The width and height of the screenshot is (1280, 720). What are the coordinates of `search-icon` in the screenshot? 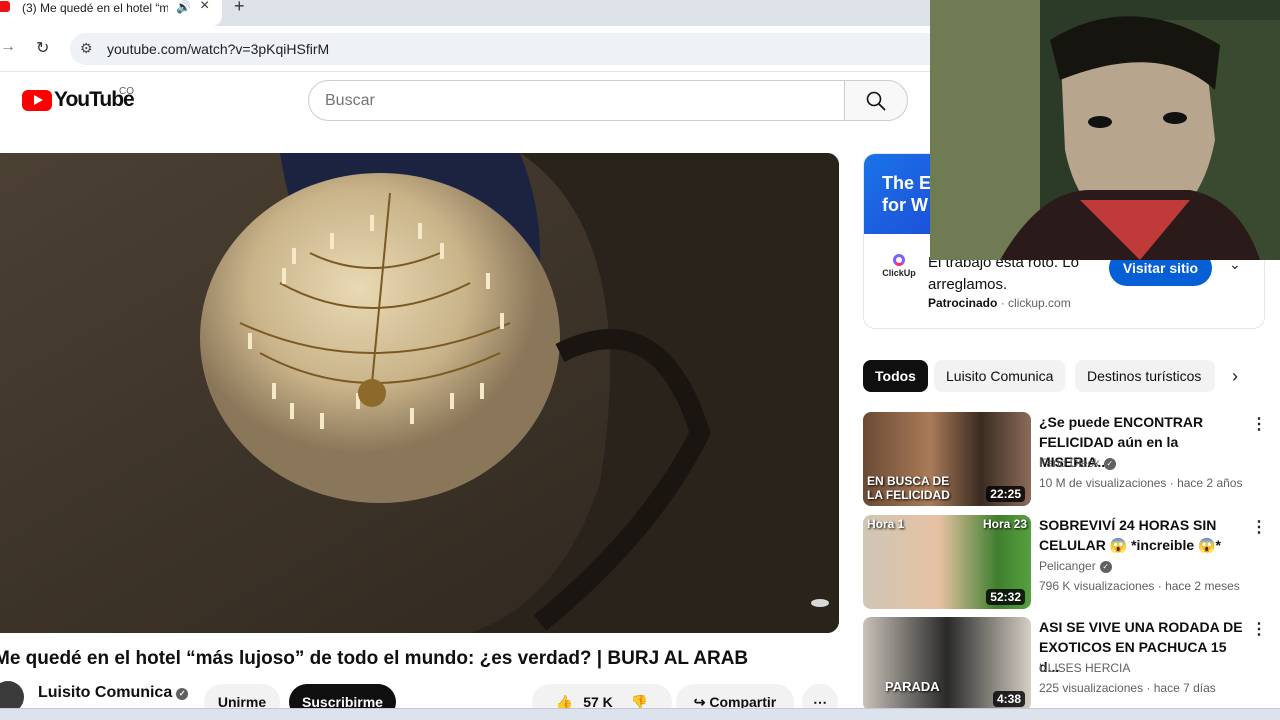 It's located at (876, 101).